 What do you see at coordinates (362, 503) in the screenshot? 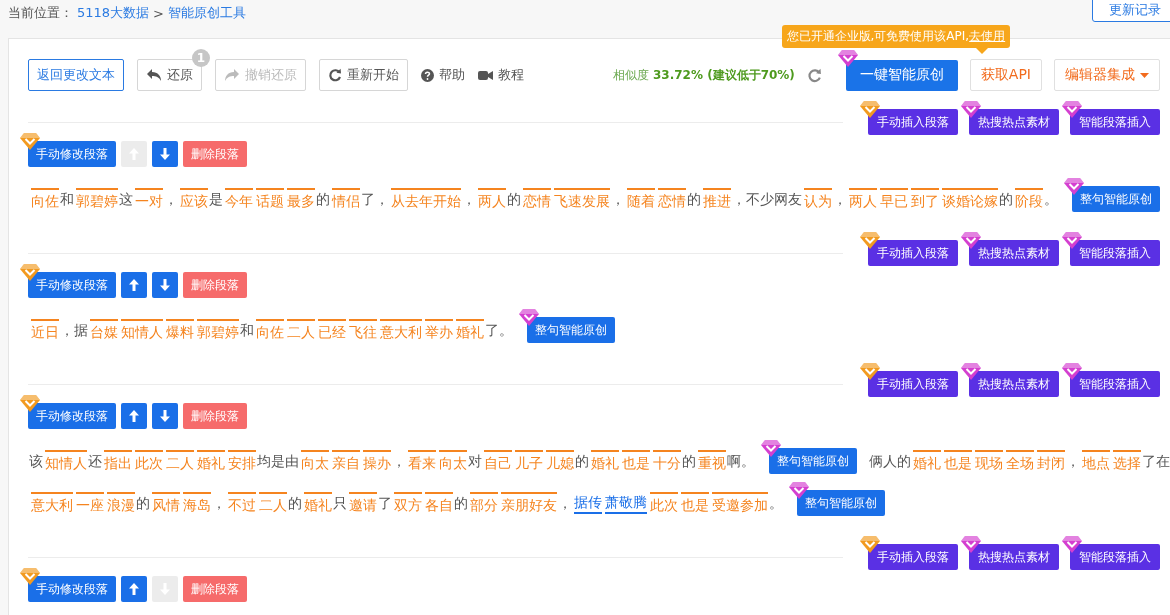
I see `replaced-word: 邀请` at bounding box center [362, 503].